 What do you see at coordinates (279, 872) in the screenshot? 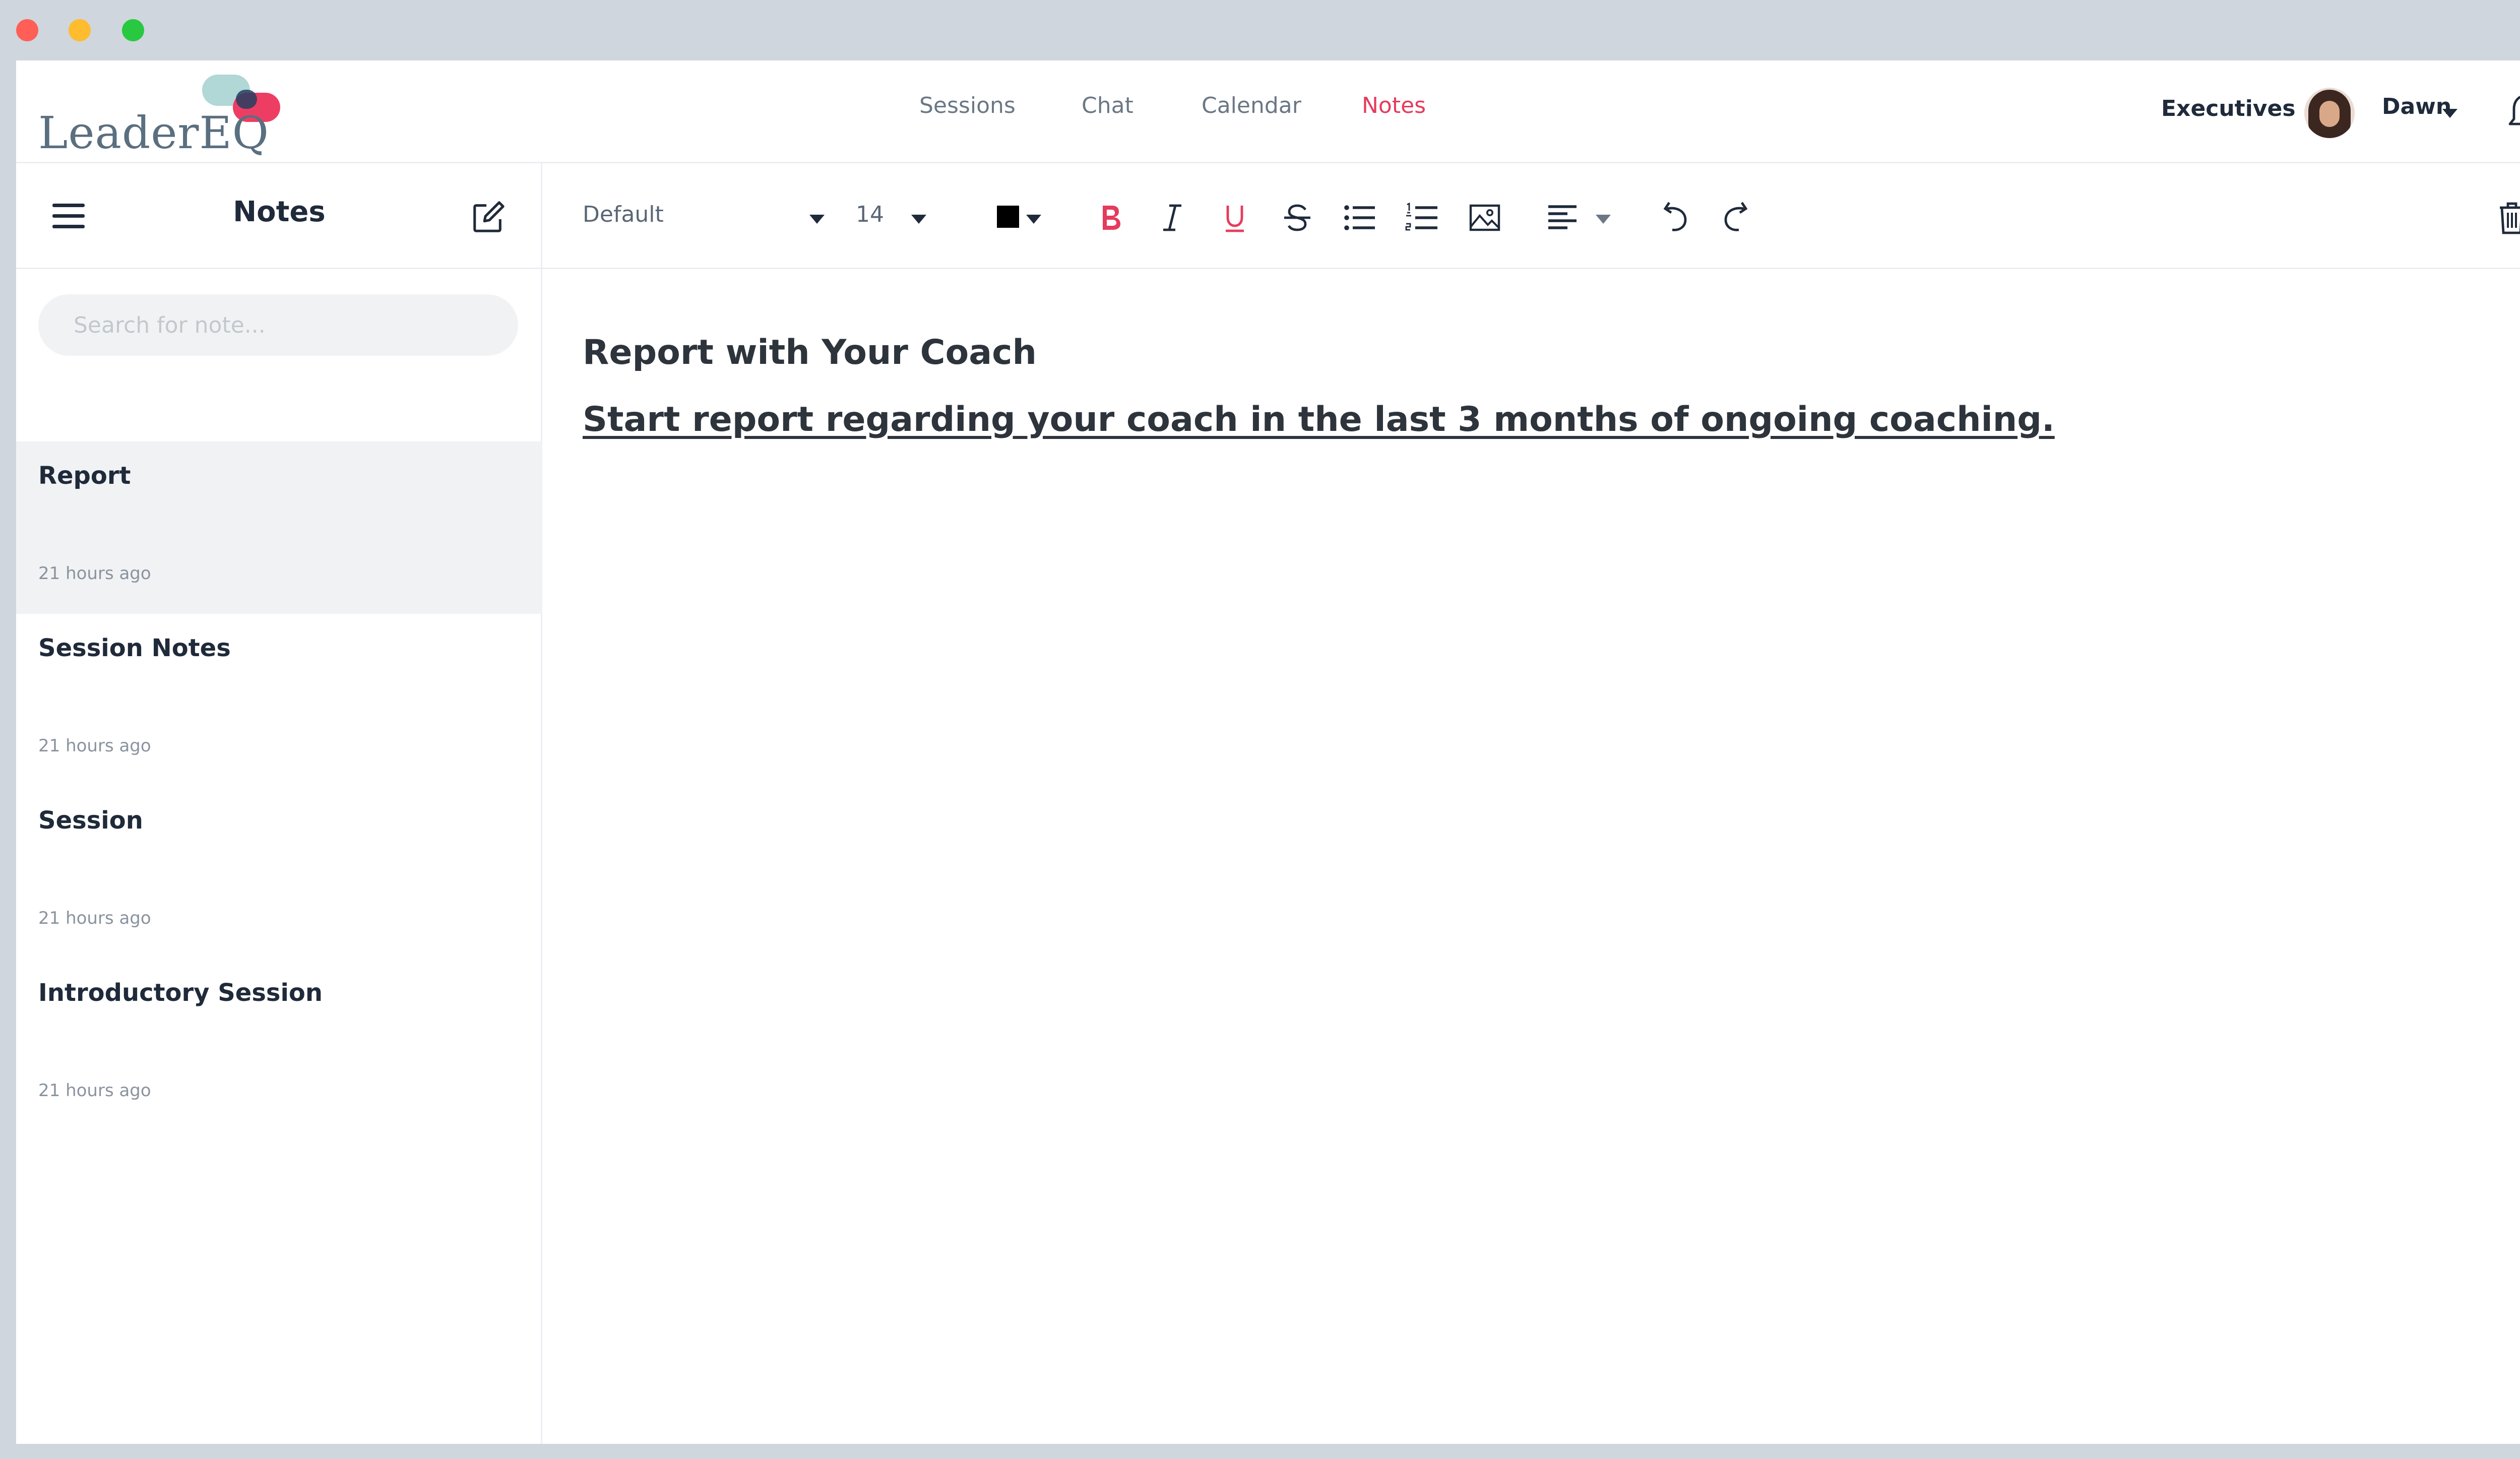
I see `list-item: Session 21 hours ago` at bounding box center [279, 872].